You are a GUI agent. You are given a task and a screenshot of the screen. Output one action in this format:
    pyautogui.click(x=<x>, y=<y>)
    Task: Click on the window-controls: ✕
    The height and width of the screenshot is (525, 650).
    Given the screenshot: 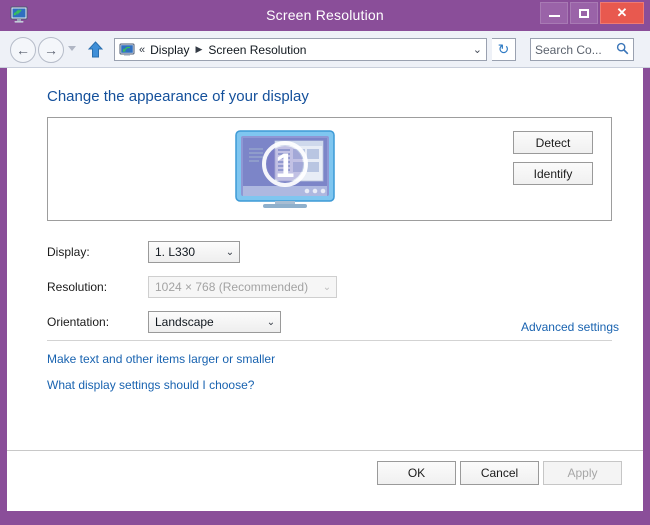 What is the action you would take?
    pyautogui.click(x=592, y=13)
    